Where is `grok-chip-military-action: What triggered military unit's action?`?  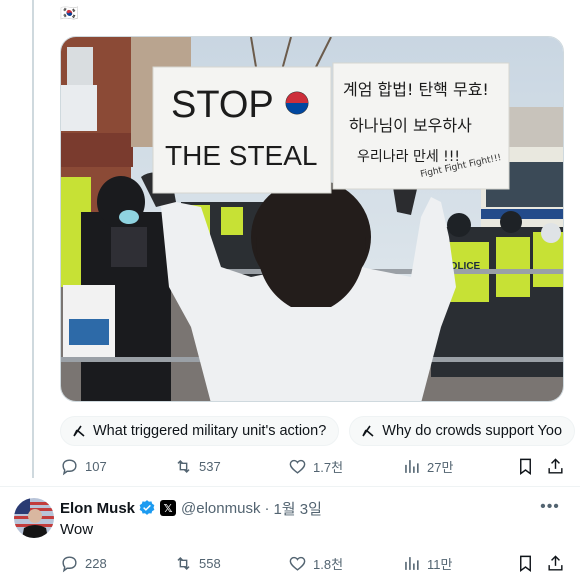
grok-chip-military-action: What triggered military unit's action? is located at coordinates (200, 431).